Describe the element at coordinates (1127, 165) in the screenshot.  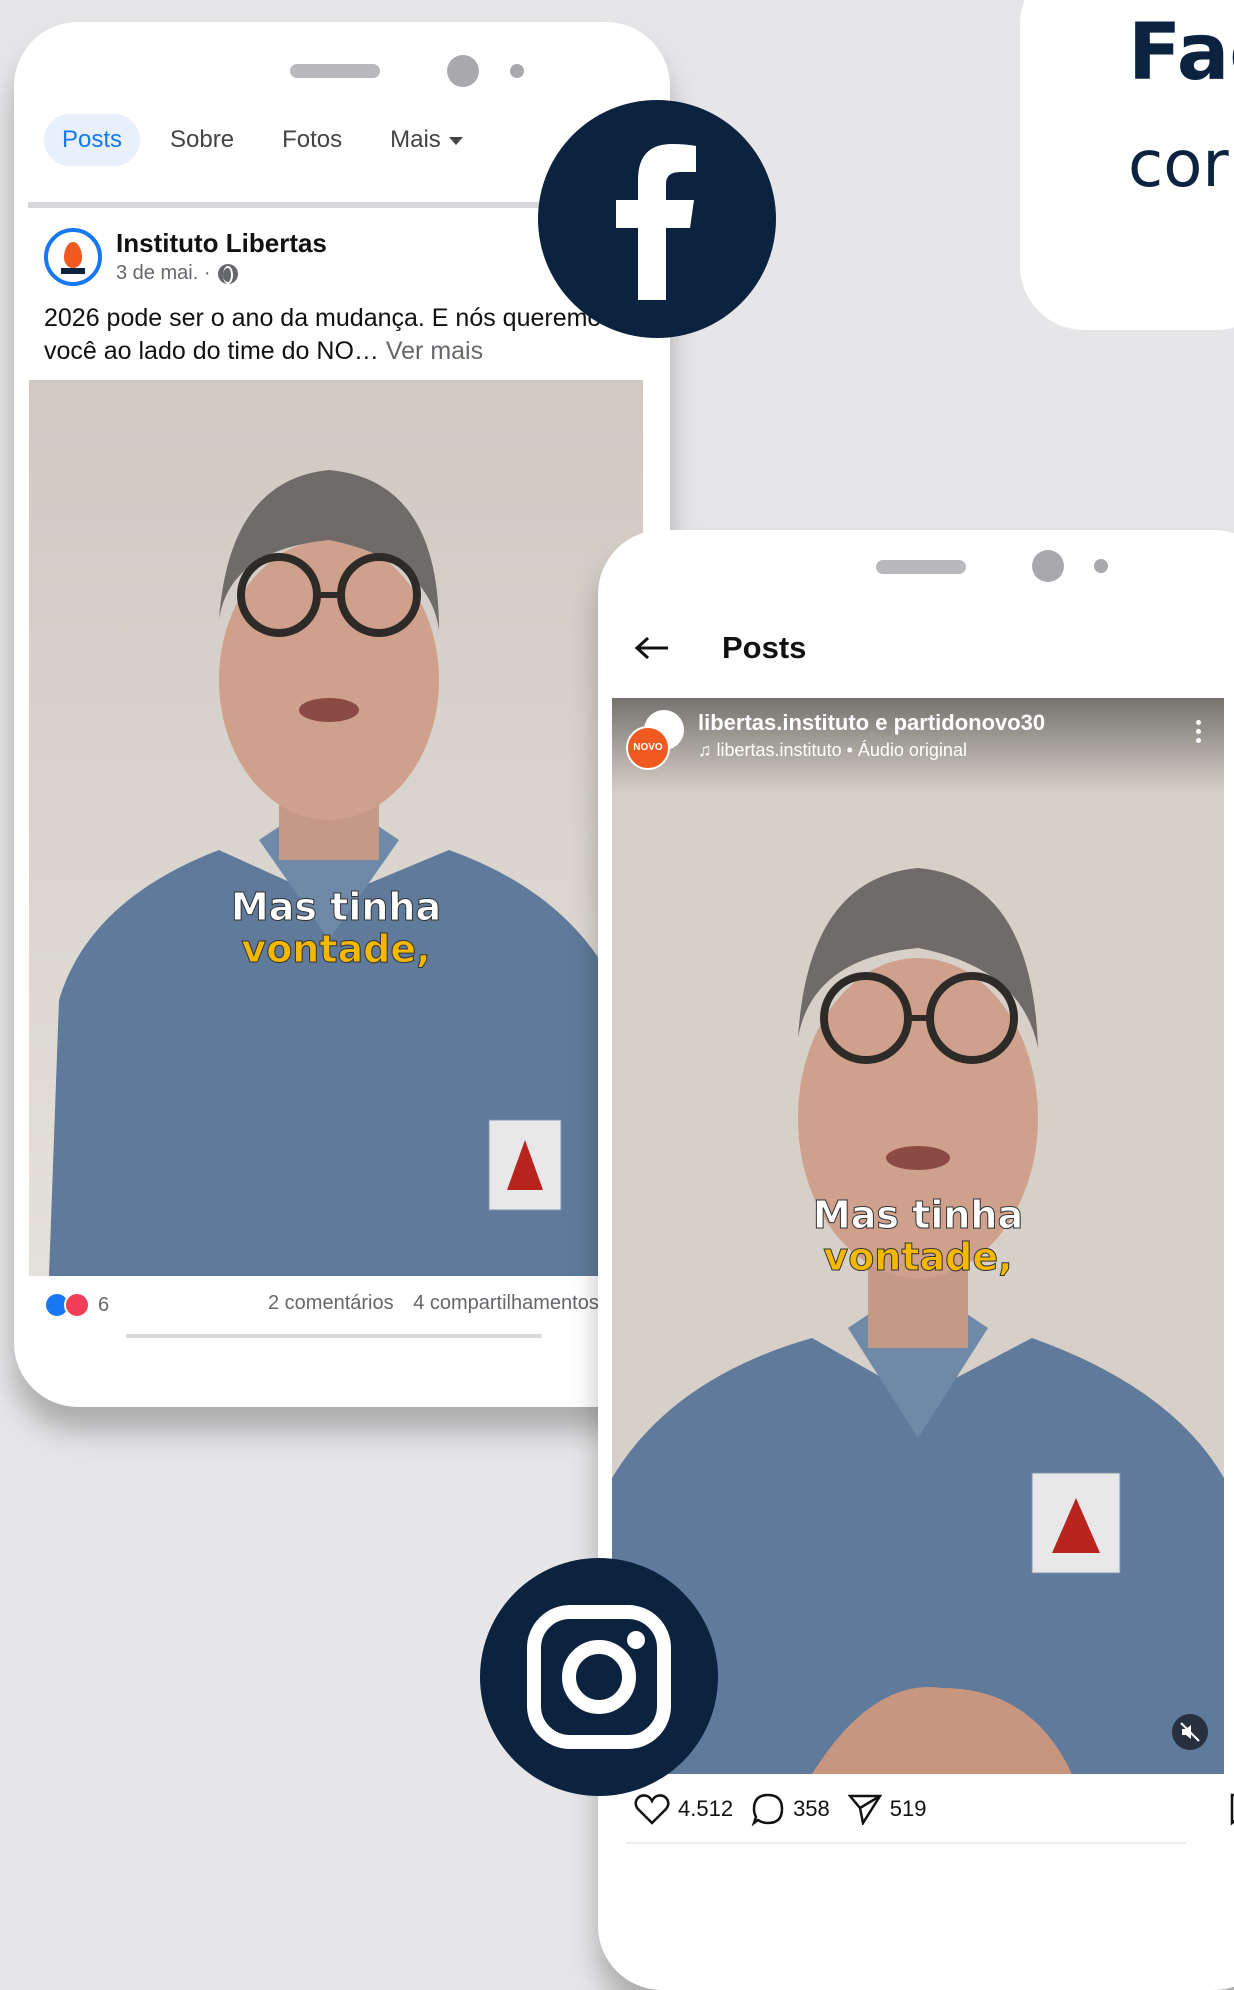
I see `promo-card: Fac cor` at that location.